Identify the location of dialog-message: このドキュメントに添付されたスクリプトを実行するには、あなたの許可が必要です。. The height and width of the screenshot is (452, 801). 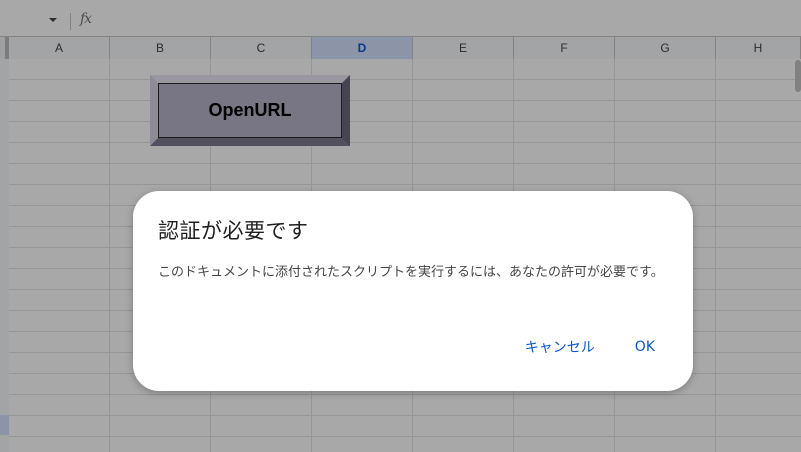
(411, 272).